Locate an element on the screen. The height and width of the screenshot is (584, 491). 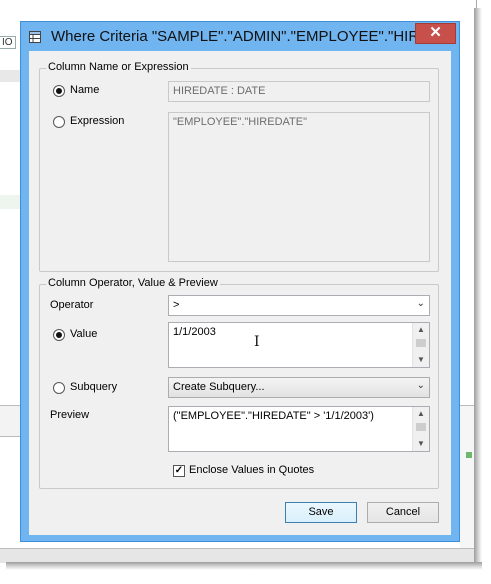
enclose-quotes-checkbox: ✓ is located at coordinates (179, 471).